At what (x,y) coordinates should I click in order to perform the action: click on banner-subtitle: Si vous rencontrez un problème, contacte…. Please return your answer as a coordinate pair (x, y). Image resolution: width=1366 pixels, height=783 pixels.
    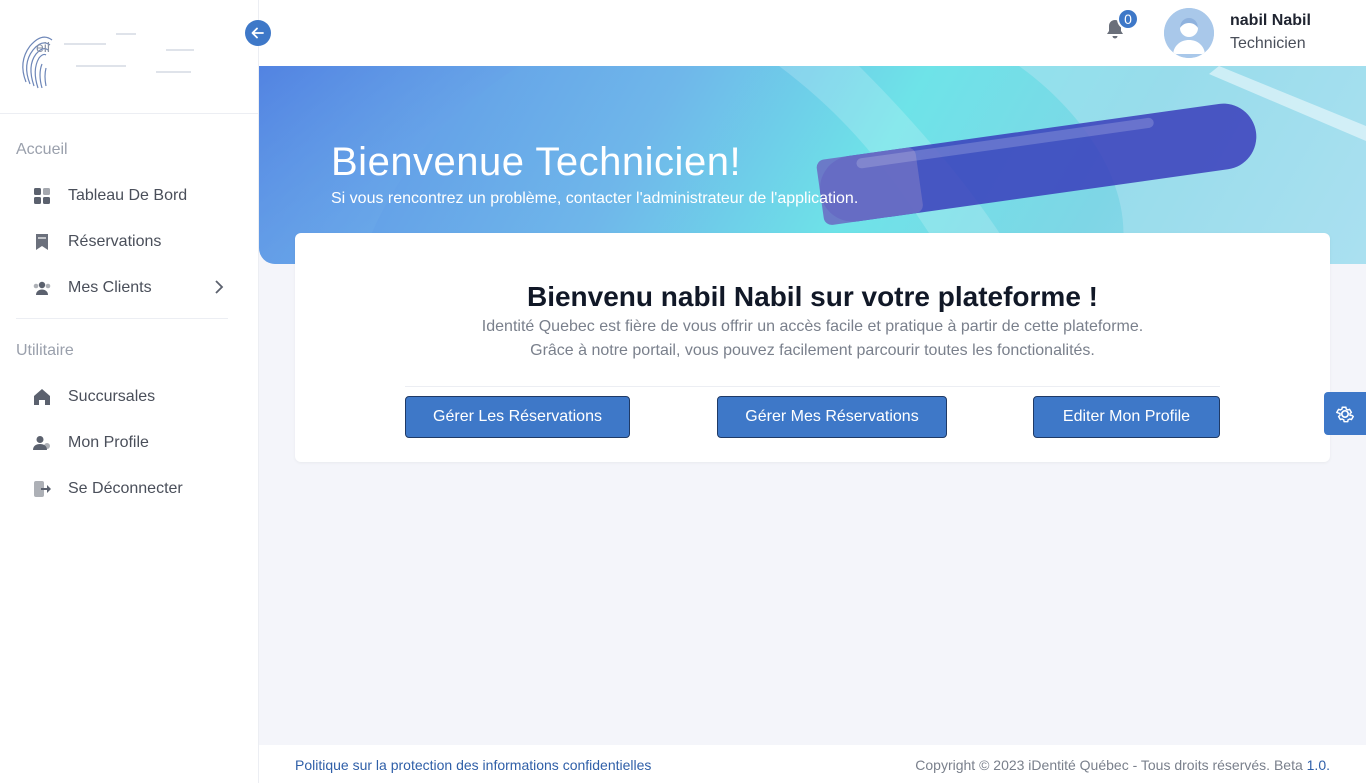
    Looking at the image, I should click on (595, 198).